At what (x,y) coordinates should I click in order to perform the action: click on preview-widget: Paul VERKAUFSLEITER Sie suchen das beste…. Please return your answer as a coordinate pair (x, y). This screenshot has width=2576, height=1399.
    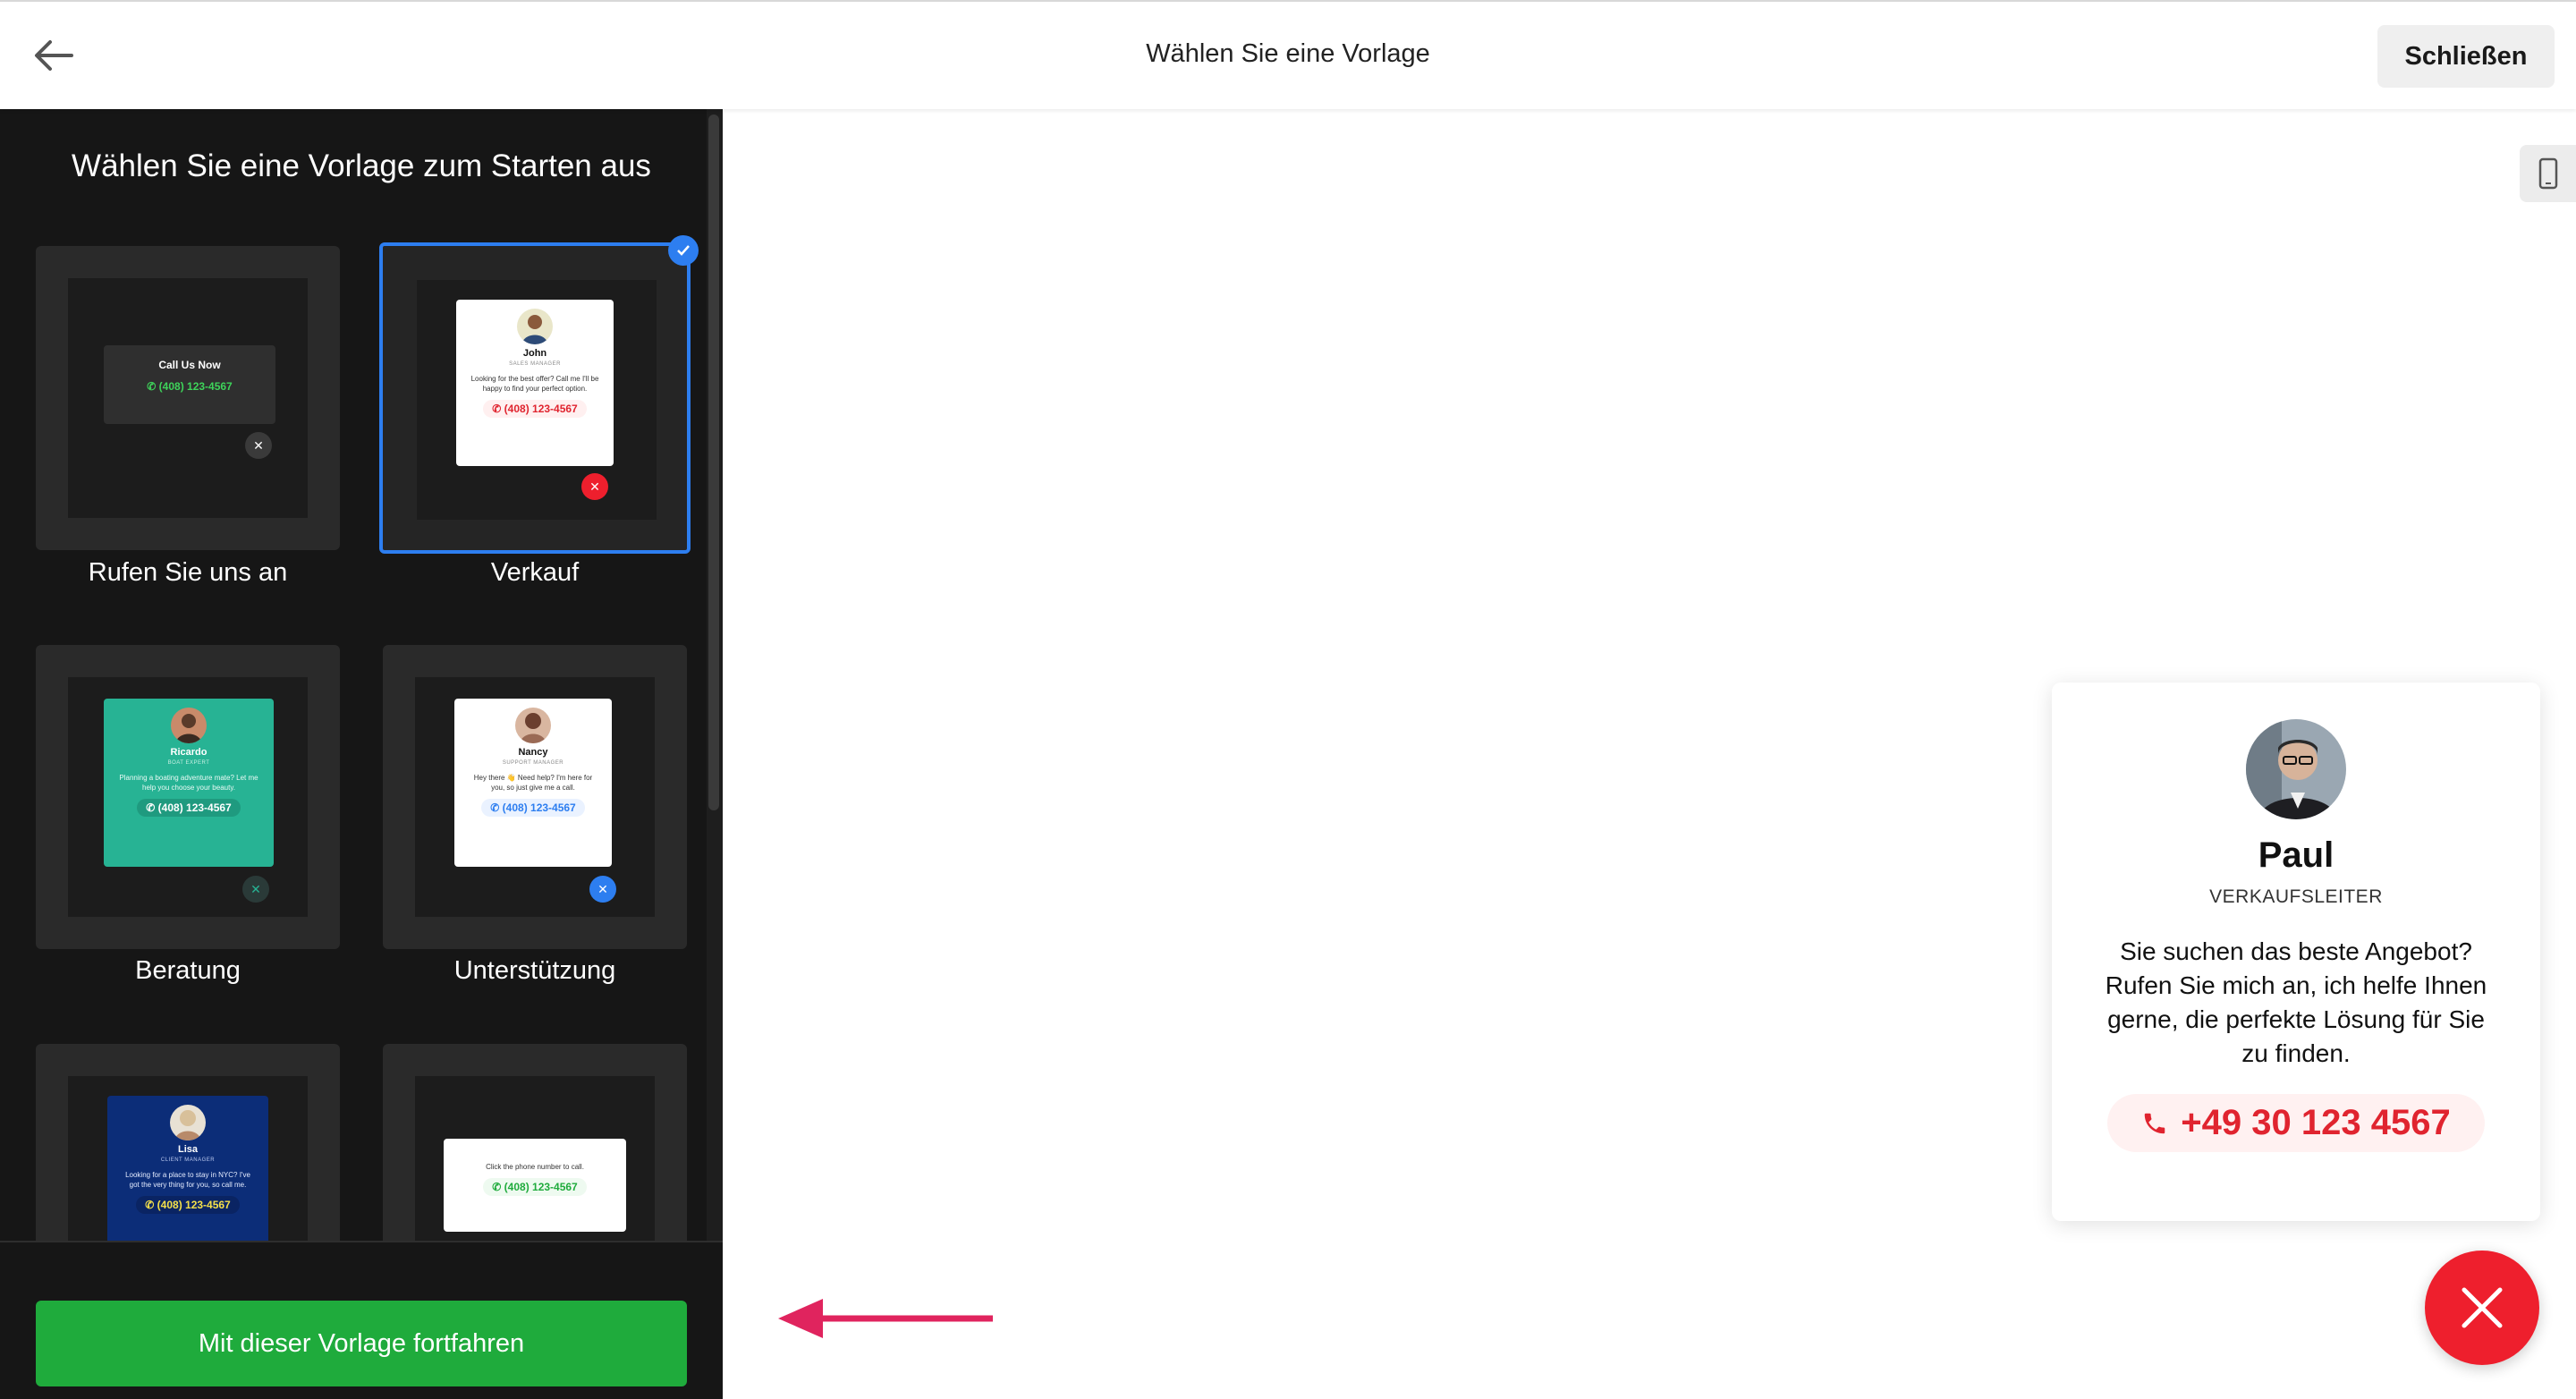
    Looking at the image, I should click on (2296, 952).